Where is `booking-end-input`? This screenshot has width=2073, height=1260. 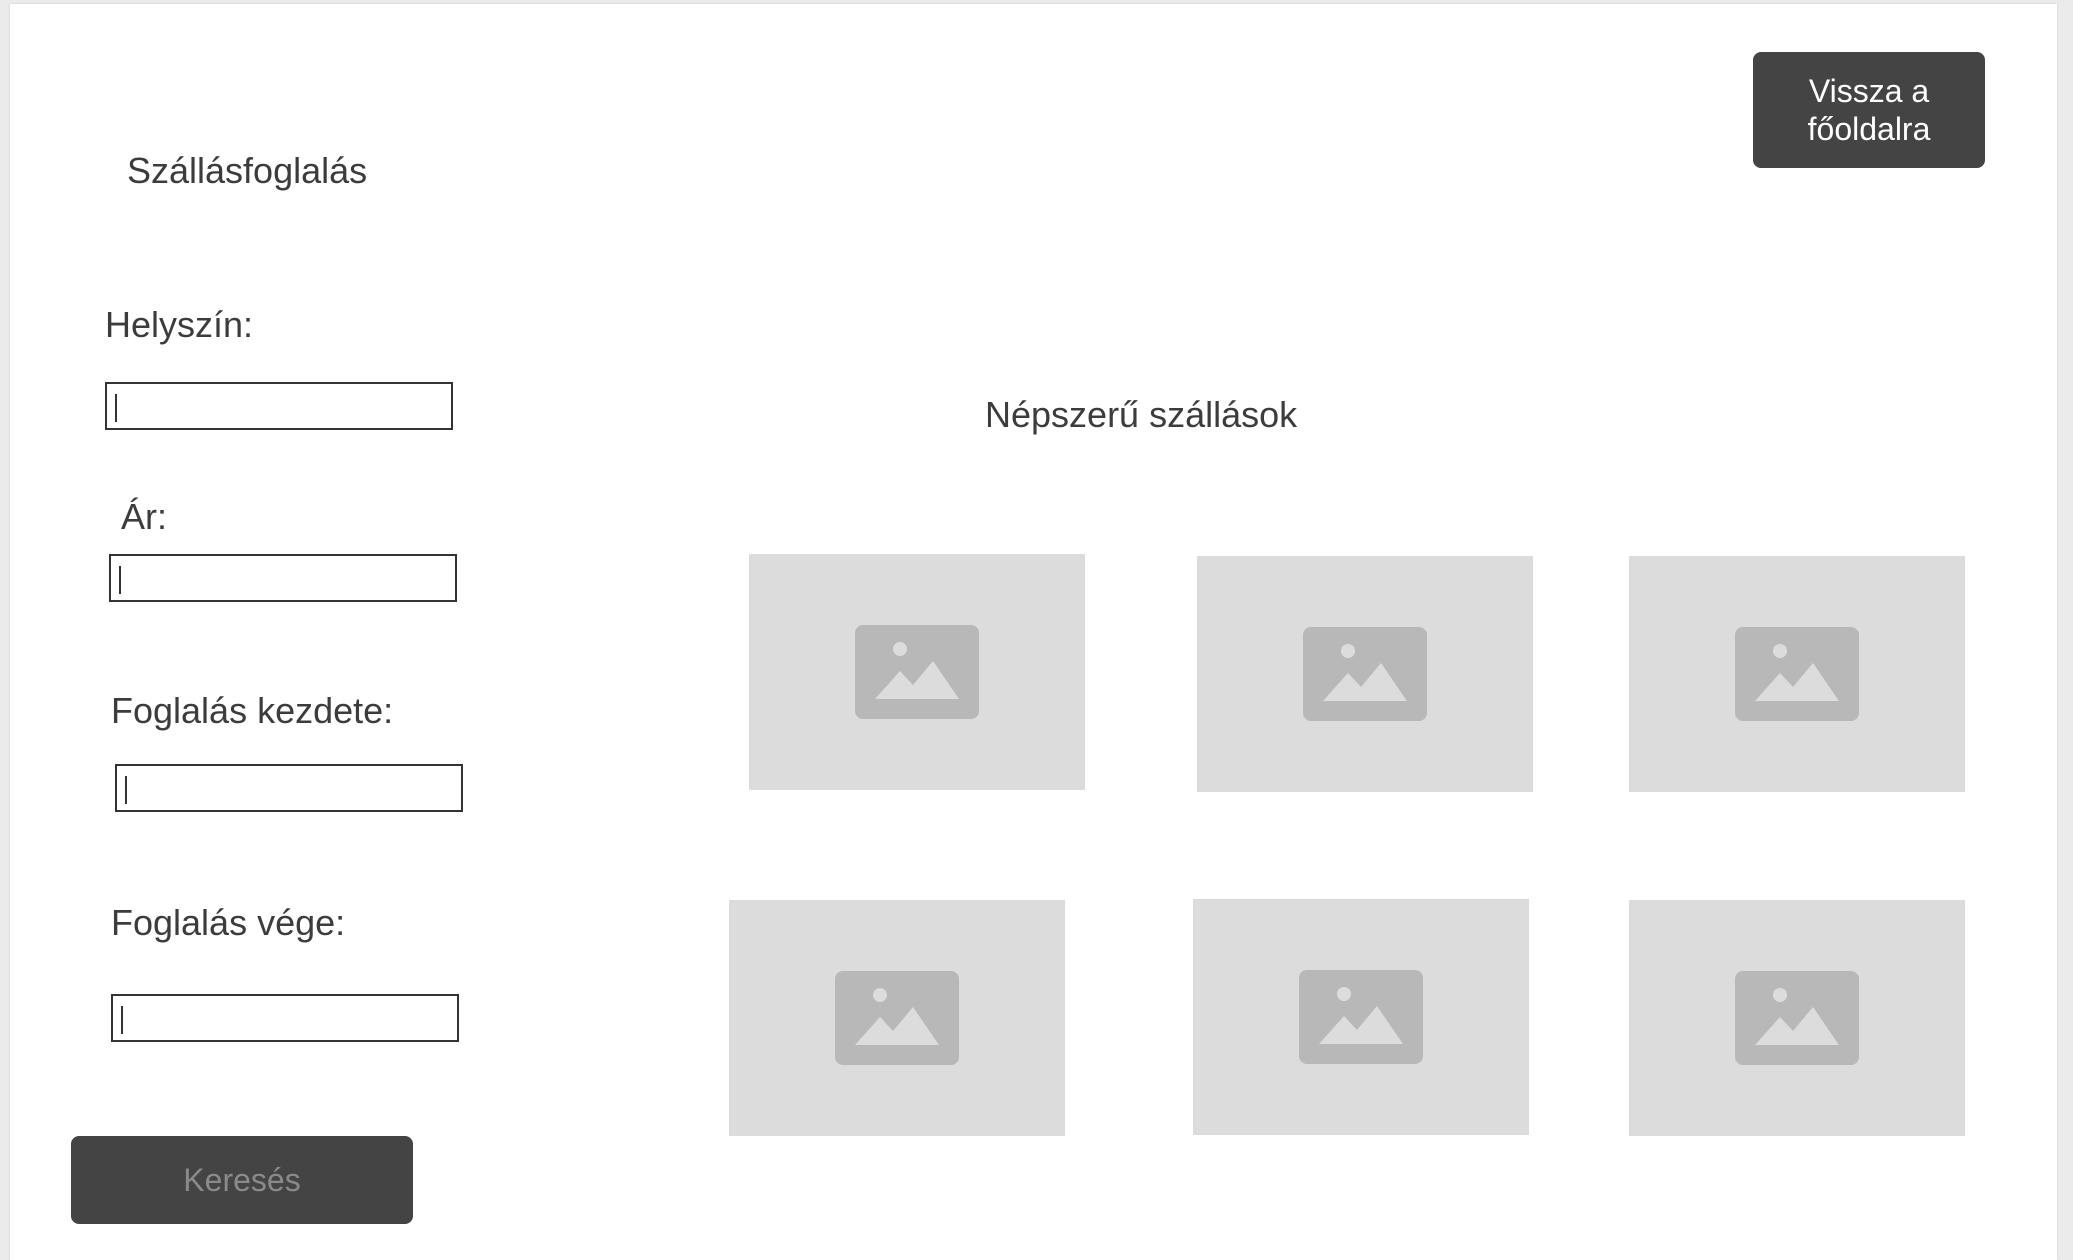
booking-end-input is located at coordinates (285, 1018).